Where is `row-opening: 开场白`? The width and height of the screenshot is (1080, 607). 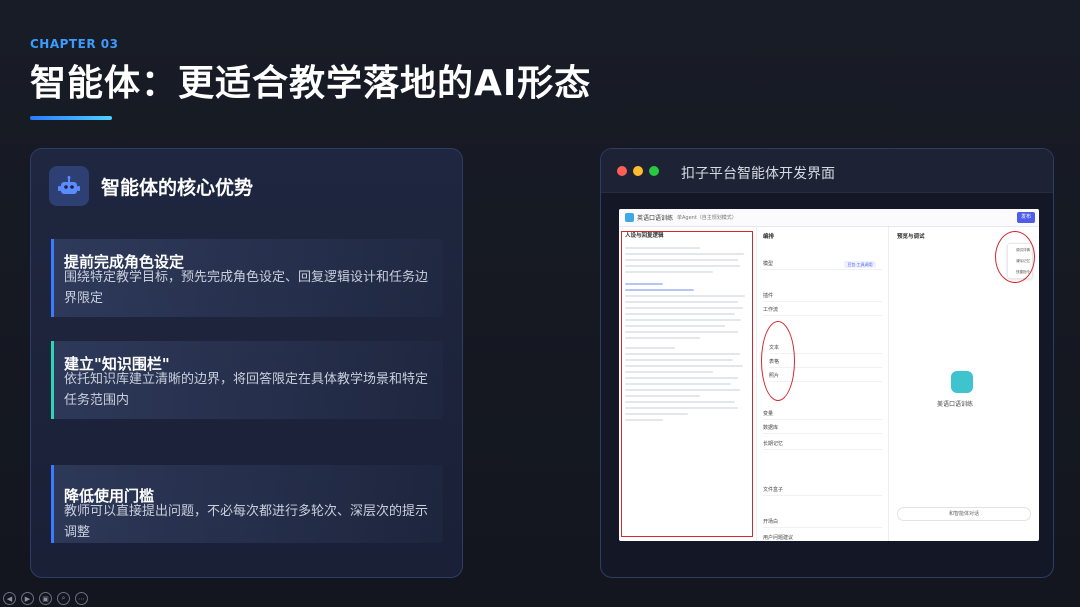
row-opening: 开场白 is located at coordinates (822, 522).